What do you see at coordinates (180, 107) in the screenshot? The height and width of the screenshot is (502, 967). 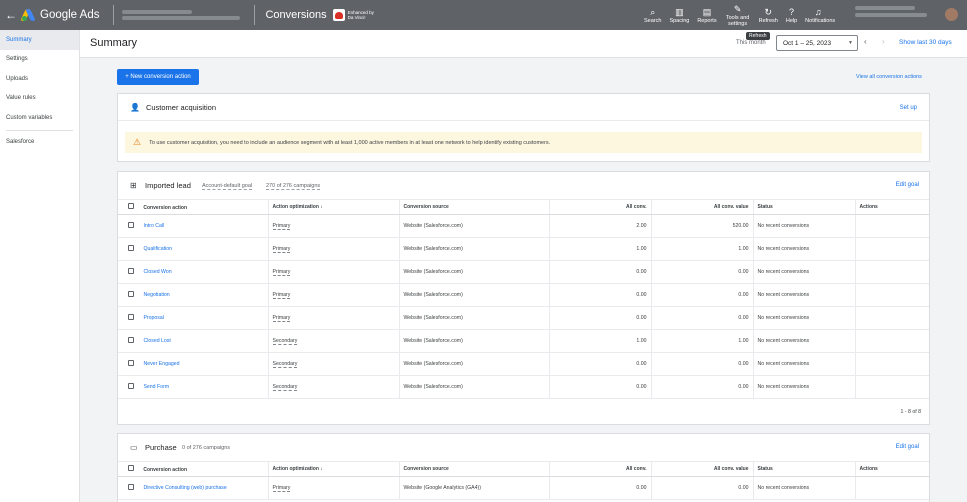 I see `customer-acquisition-title: Customer acquisition` at bounding box center [180, 107].